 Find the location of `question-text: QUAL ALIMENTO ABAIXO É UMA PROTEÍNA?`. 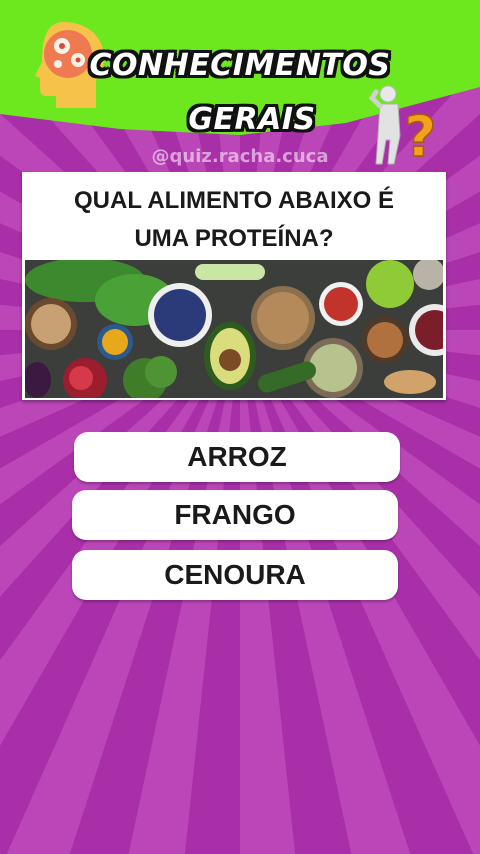

question-text: QUAL ALIMENTO ABAIXO É UMA PROTEÍNA? is located at coordinates (234, 220).